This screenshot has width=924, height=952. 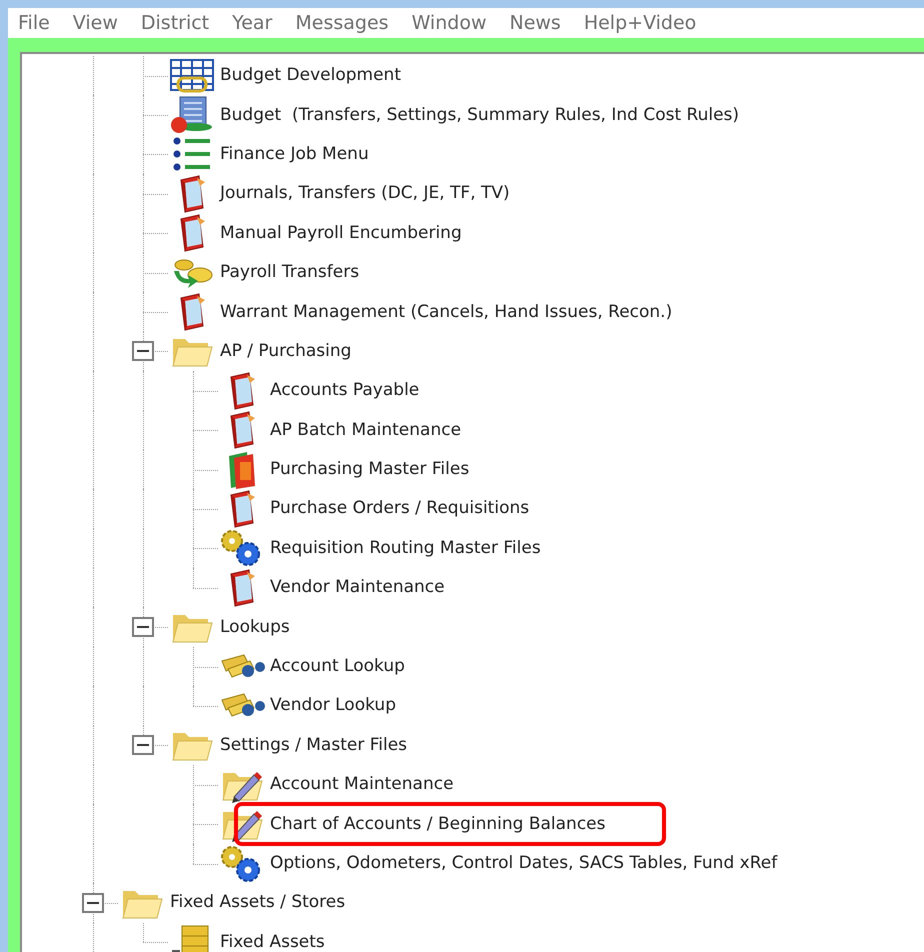 I want to click on tree-item: AP Batch Maintenance, so click(x=366, y=430).